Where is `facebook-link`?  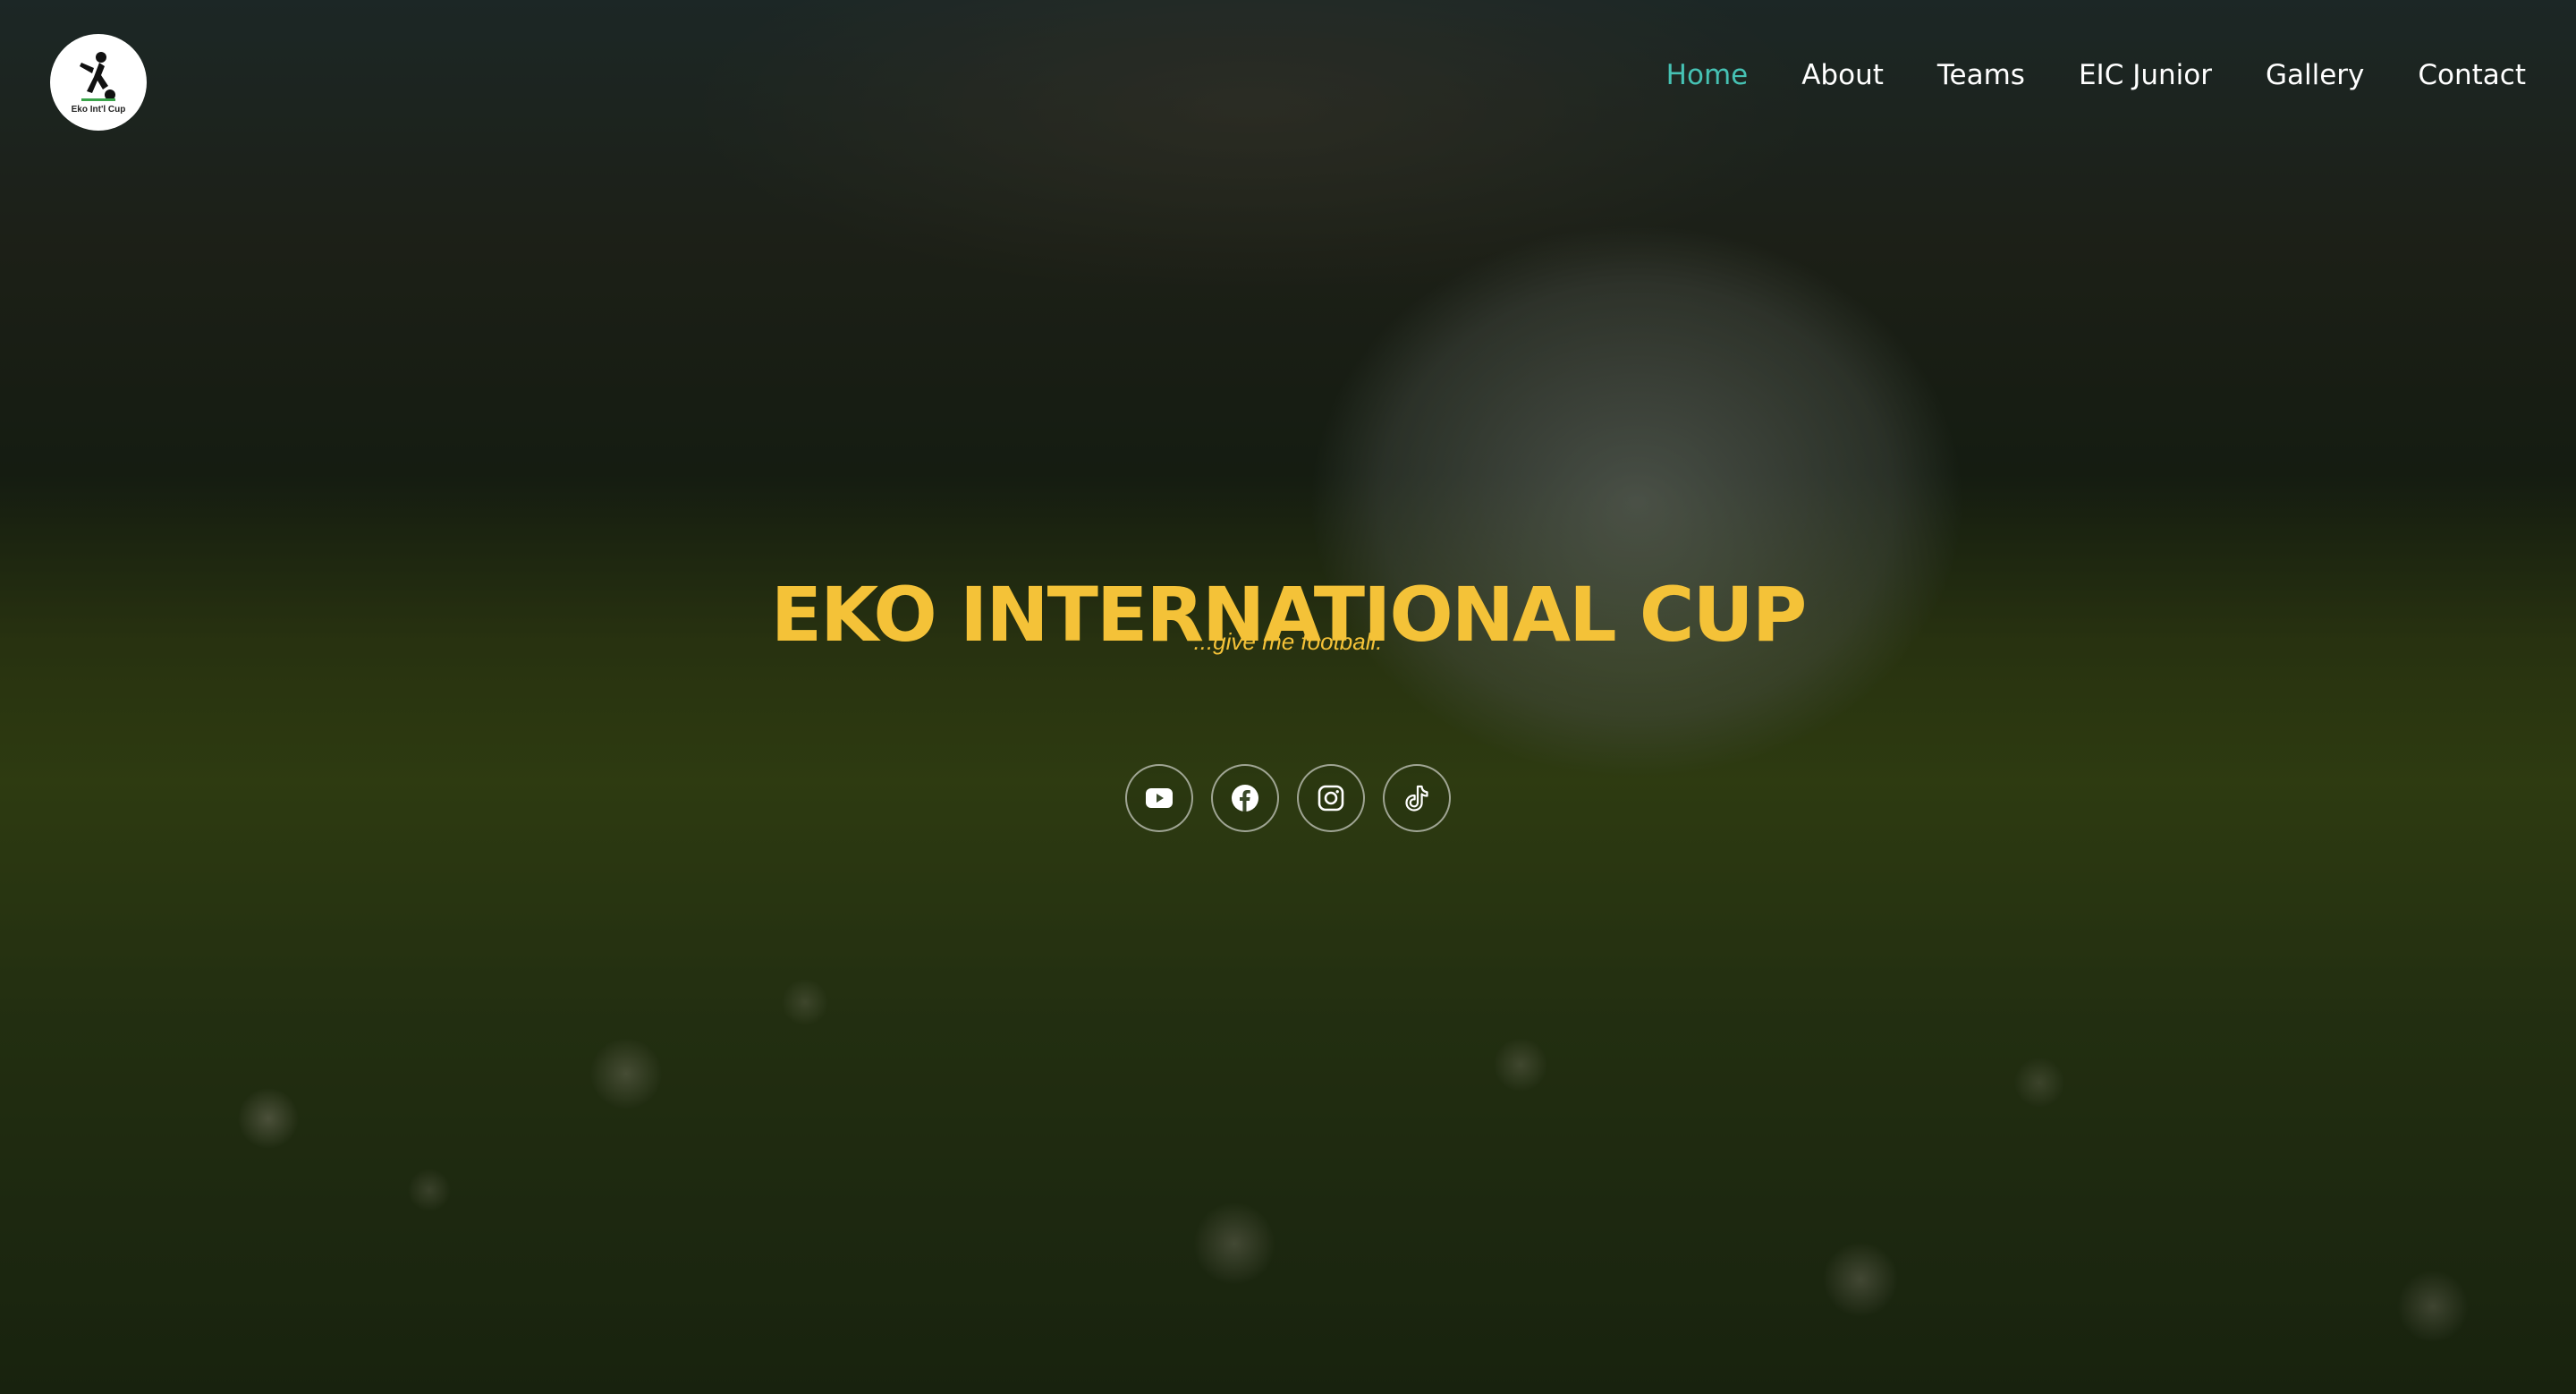 facebook-link is located at coordinates (1245, 798).